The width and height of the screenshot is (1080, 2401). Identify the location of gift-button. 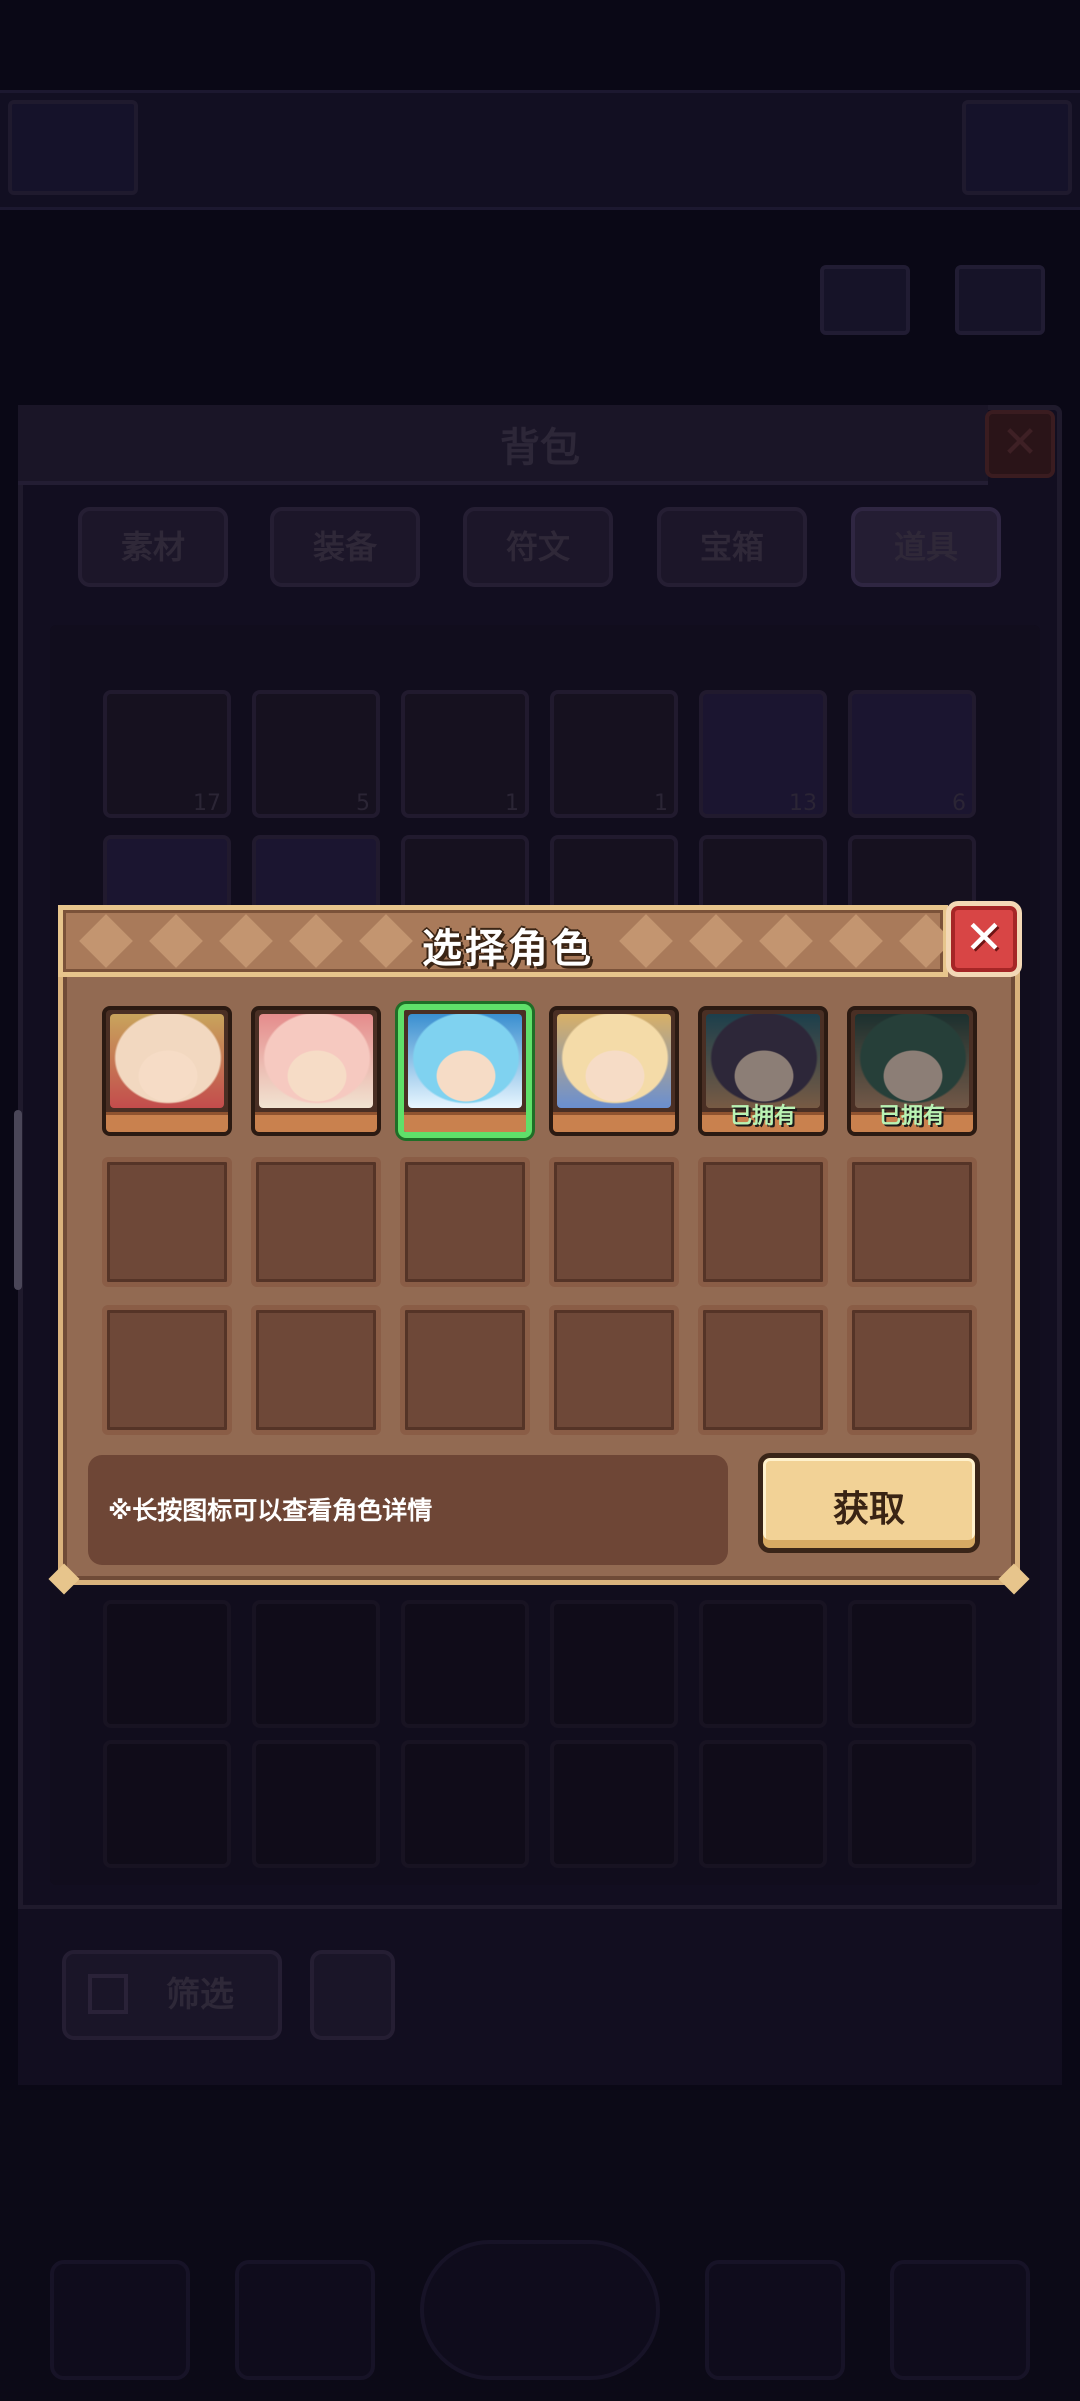
(1000, 300).